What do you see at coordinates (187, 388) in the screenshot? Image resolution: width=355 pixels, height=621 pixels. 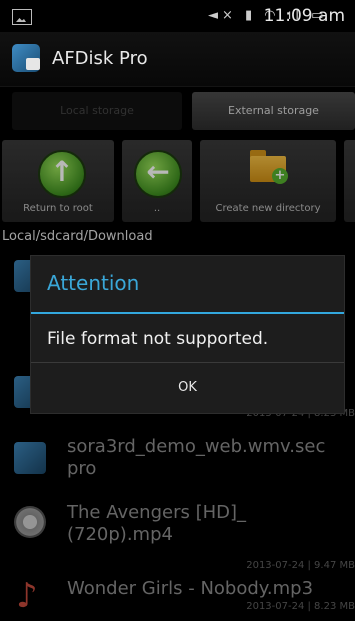 I see `ok-button: OK` at bounding box center [187, 388].